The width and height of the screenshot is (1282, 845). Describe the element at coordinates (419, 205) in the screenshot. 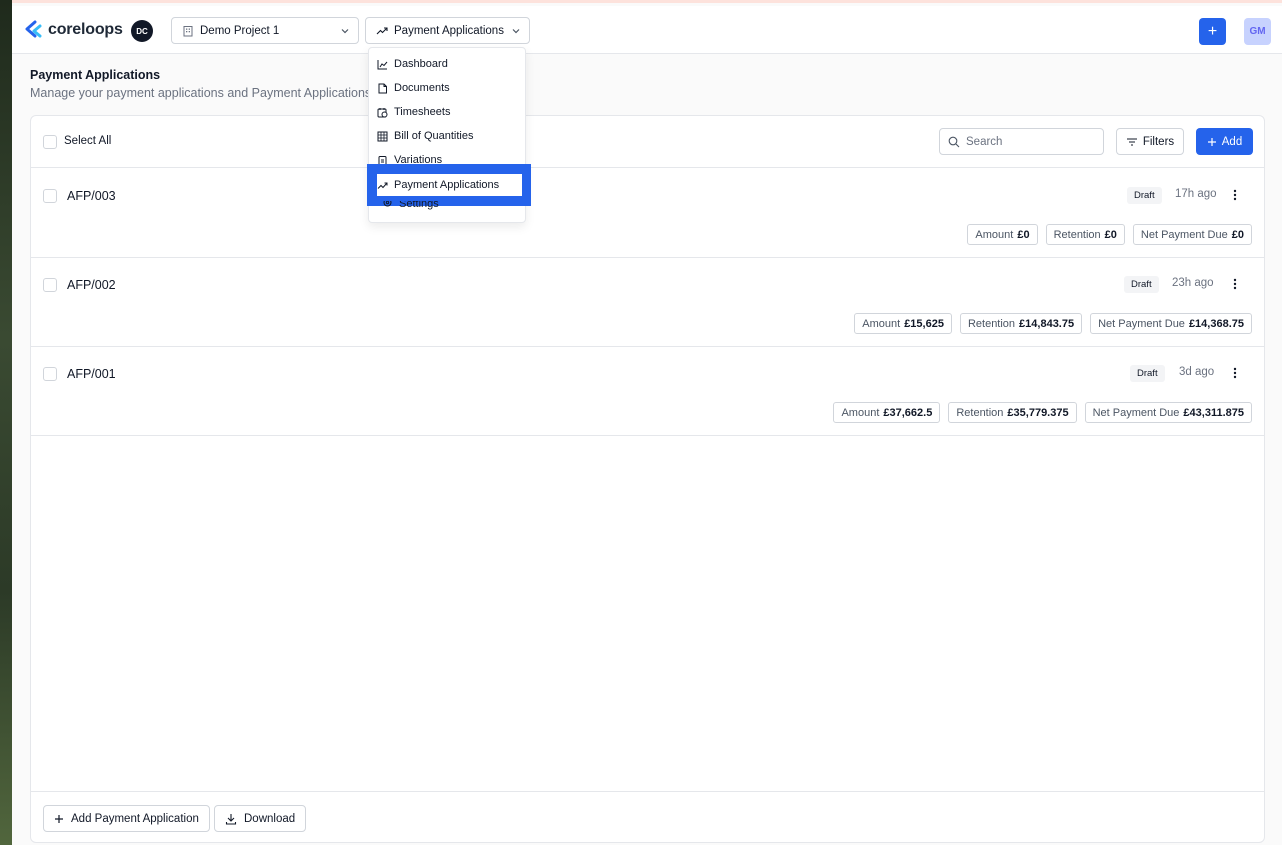

I see `menu-item-label: Settings` at that location.